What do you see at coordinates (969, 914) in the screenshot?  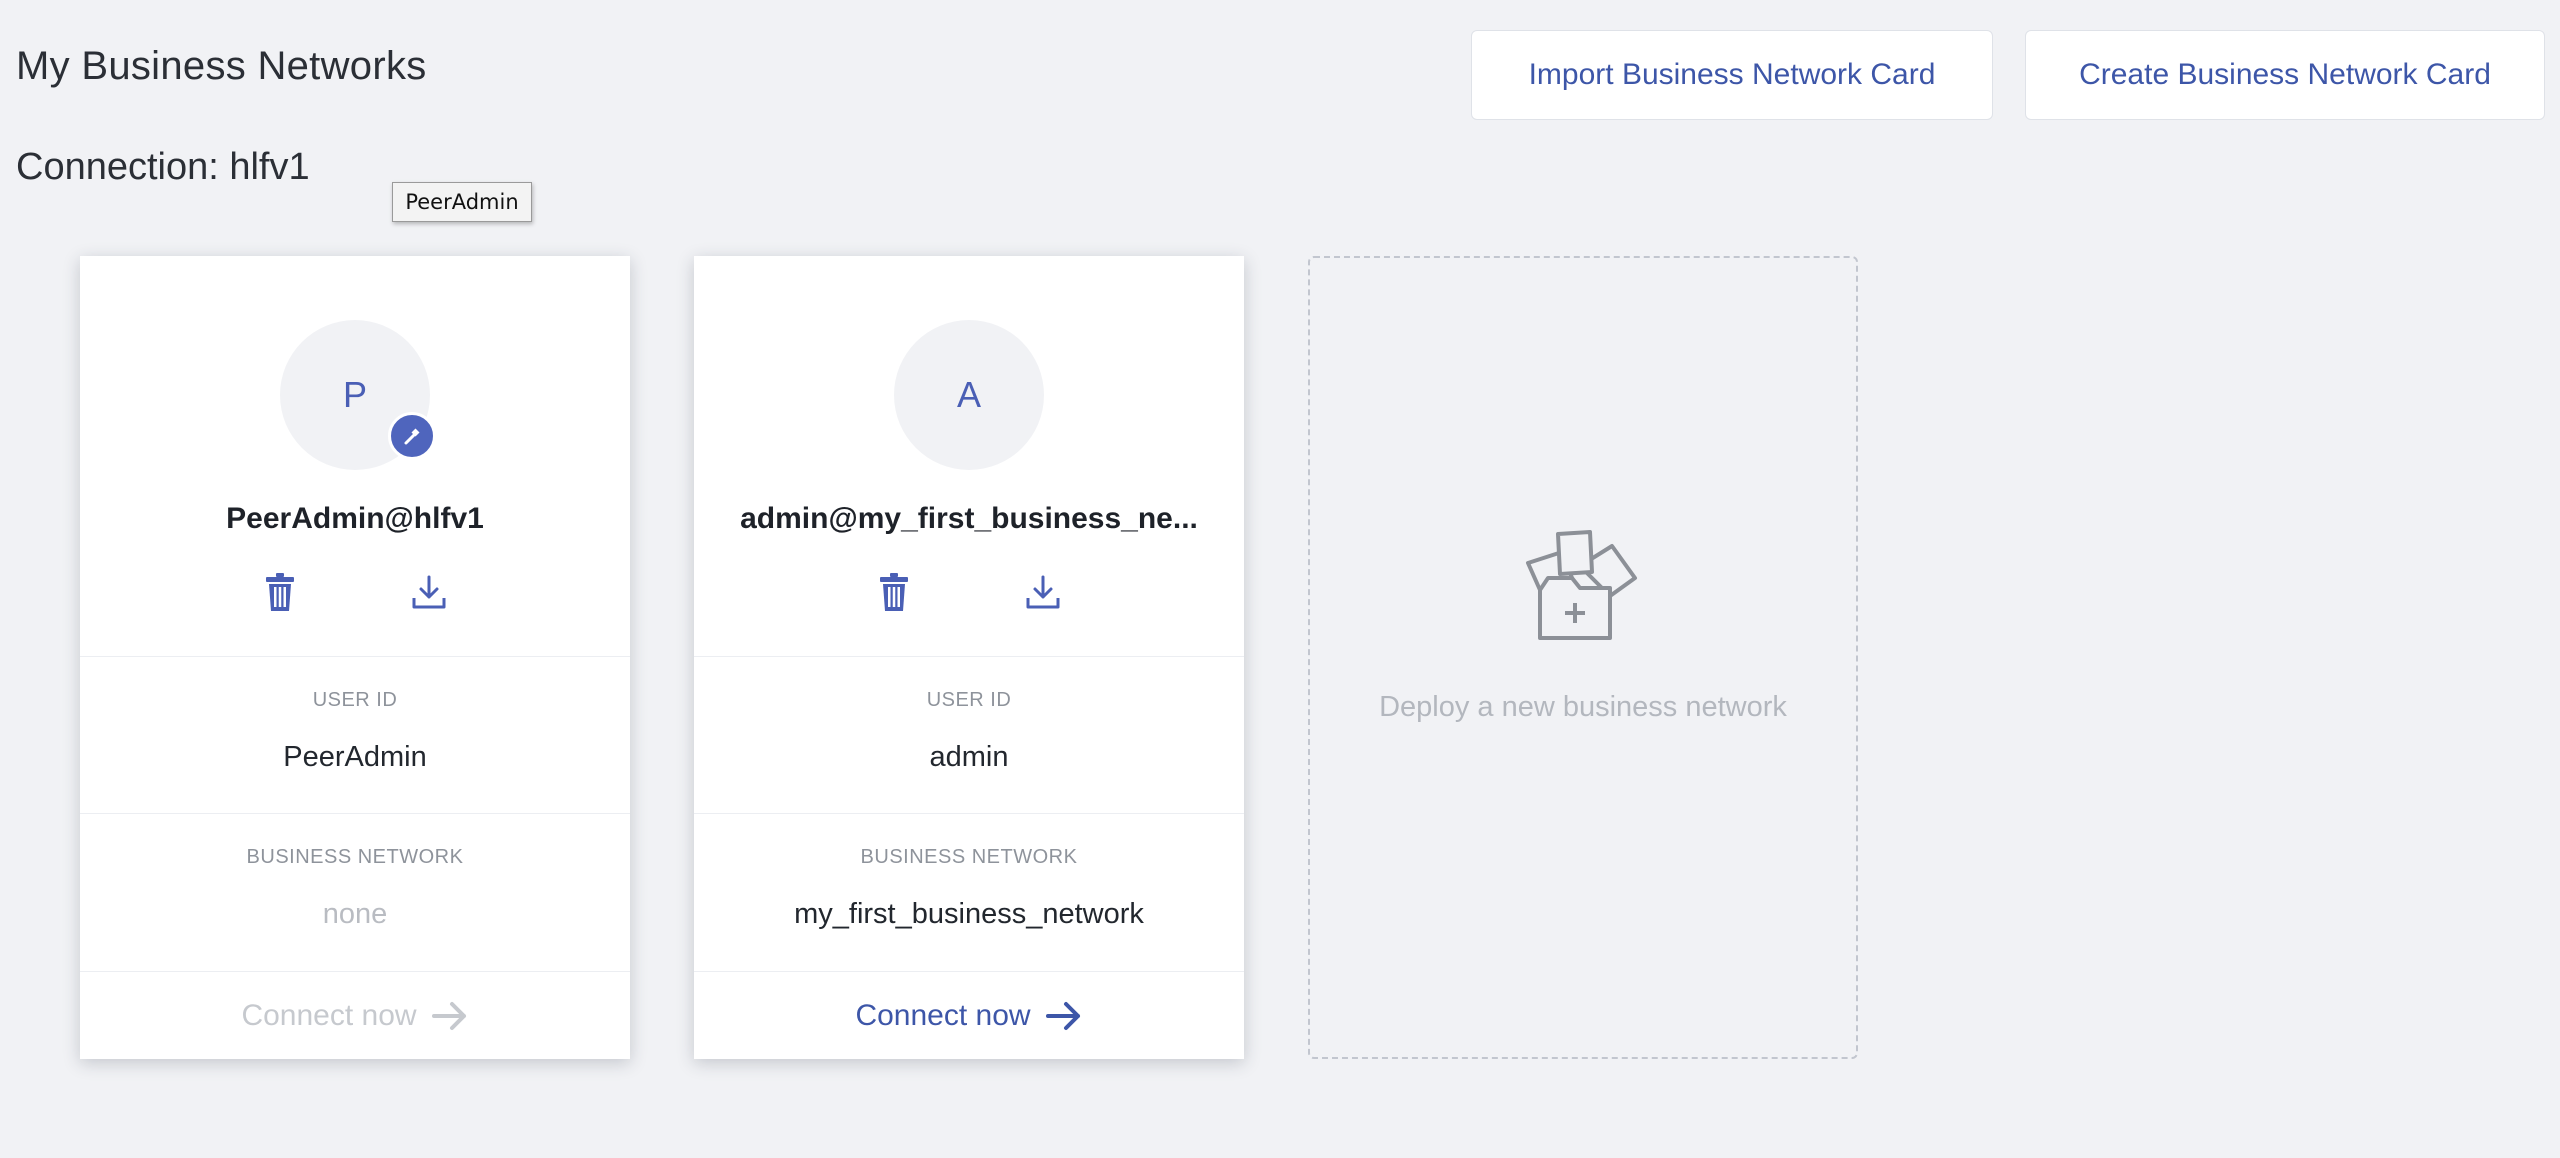 I see `business-network-value: my_first_business_network` at bounding box center [969, 914].